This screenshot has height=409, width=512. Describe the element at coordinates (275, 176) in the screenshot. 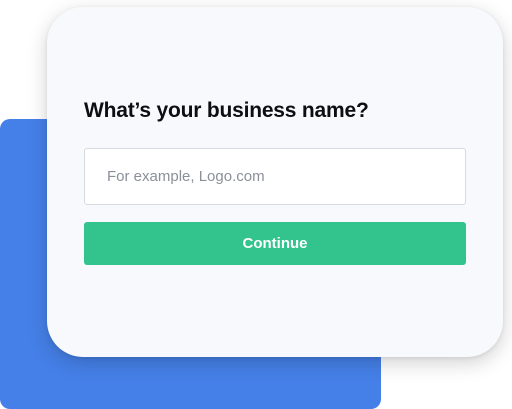

I see `business-name-input` at that location.